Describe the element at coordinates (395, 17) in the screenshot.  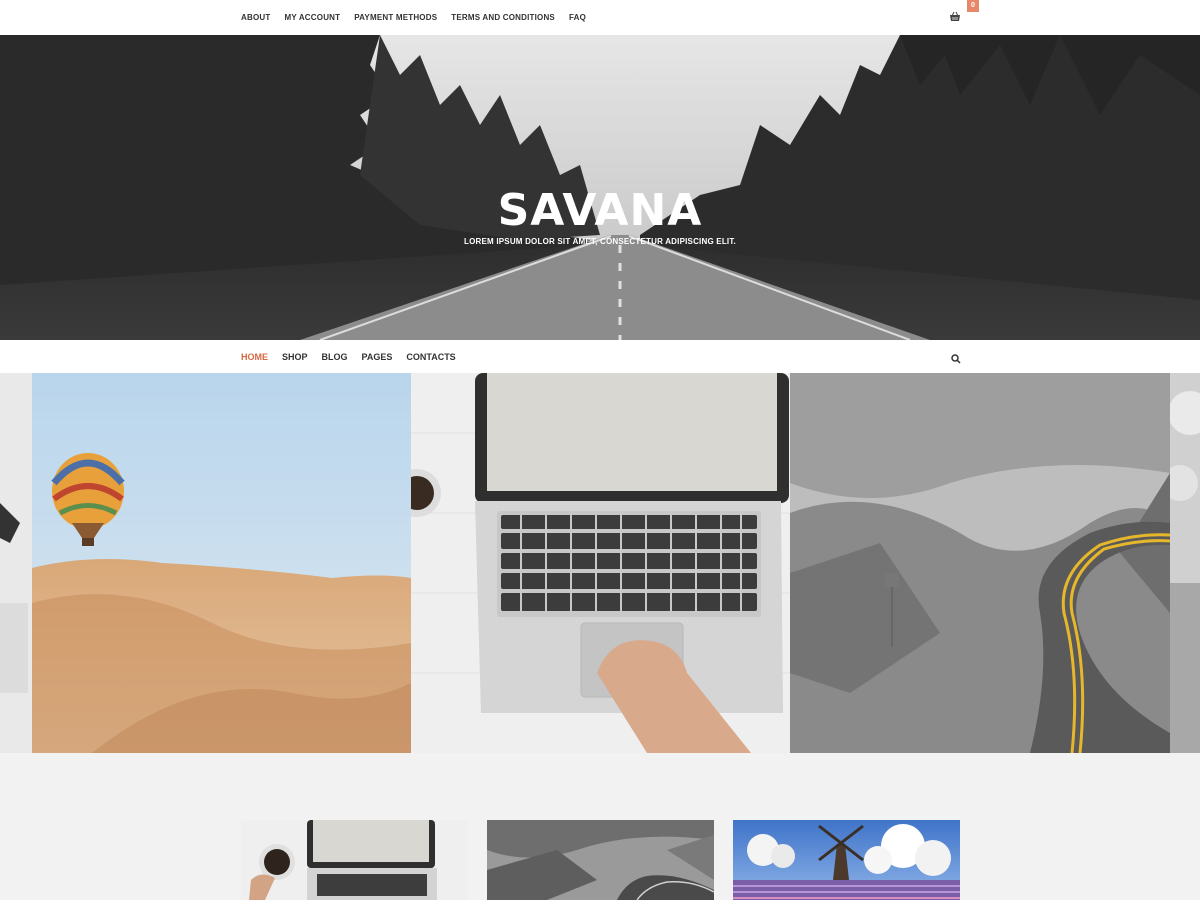
I see `top-nav-payment-methods: PAYMENT METHODS` at that location.